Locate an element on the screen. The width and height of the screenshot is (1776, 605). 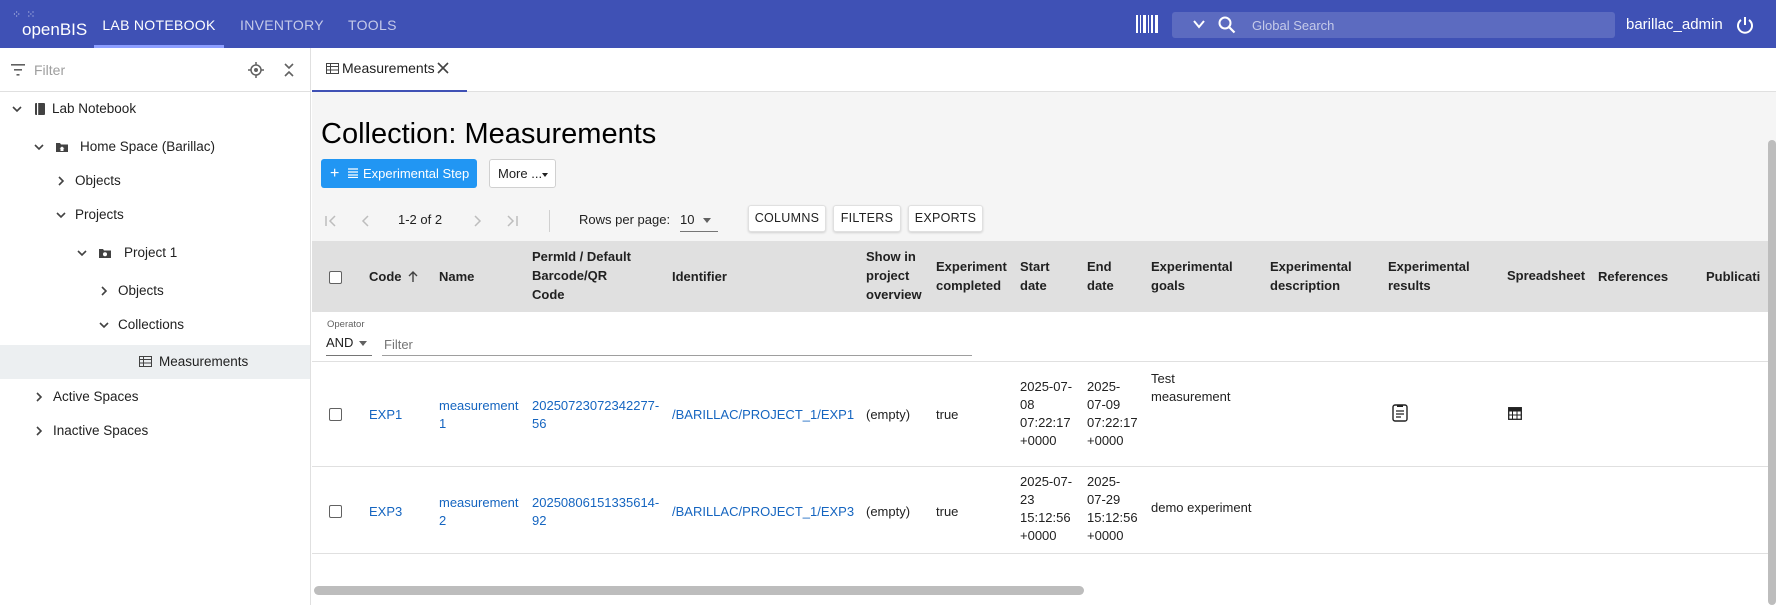
global-search is located at coordinates (1393, 25).